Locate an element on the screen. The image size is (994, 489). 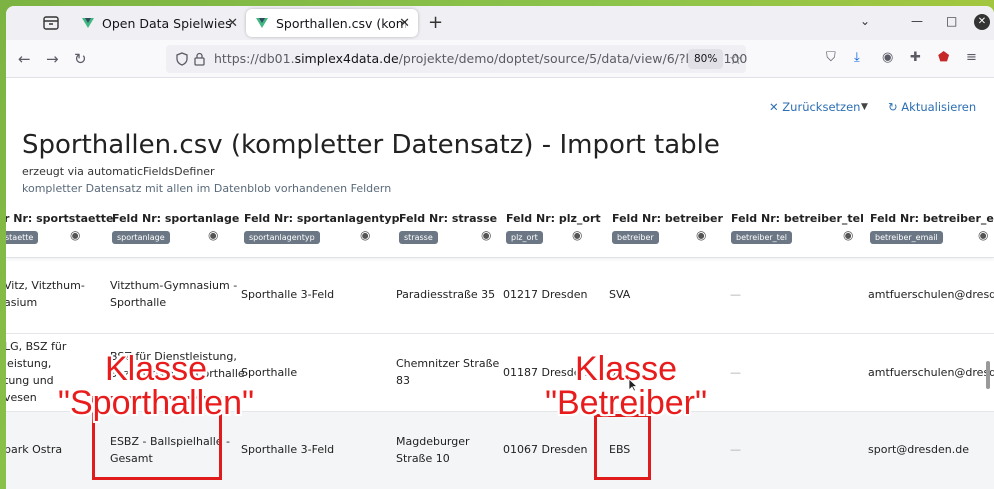
column-header-sportanlage: Feld Nr: sportanlage sportanlage ◉ is located at coordinates (175, 228).